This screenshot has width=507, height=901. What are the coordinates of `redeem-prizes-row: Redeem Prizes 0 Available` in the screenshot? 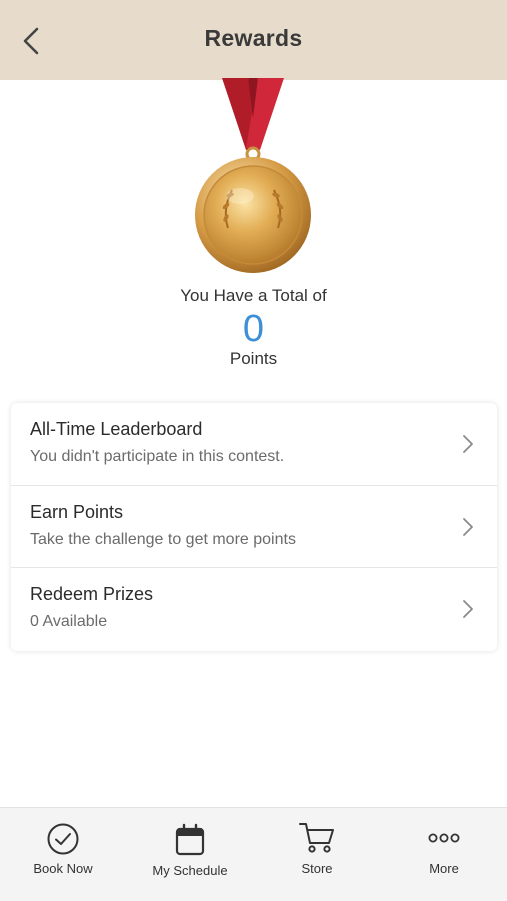 It's located at (254, 608).